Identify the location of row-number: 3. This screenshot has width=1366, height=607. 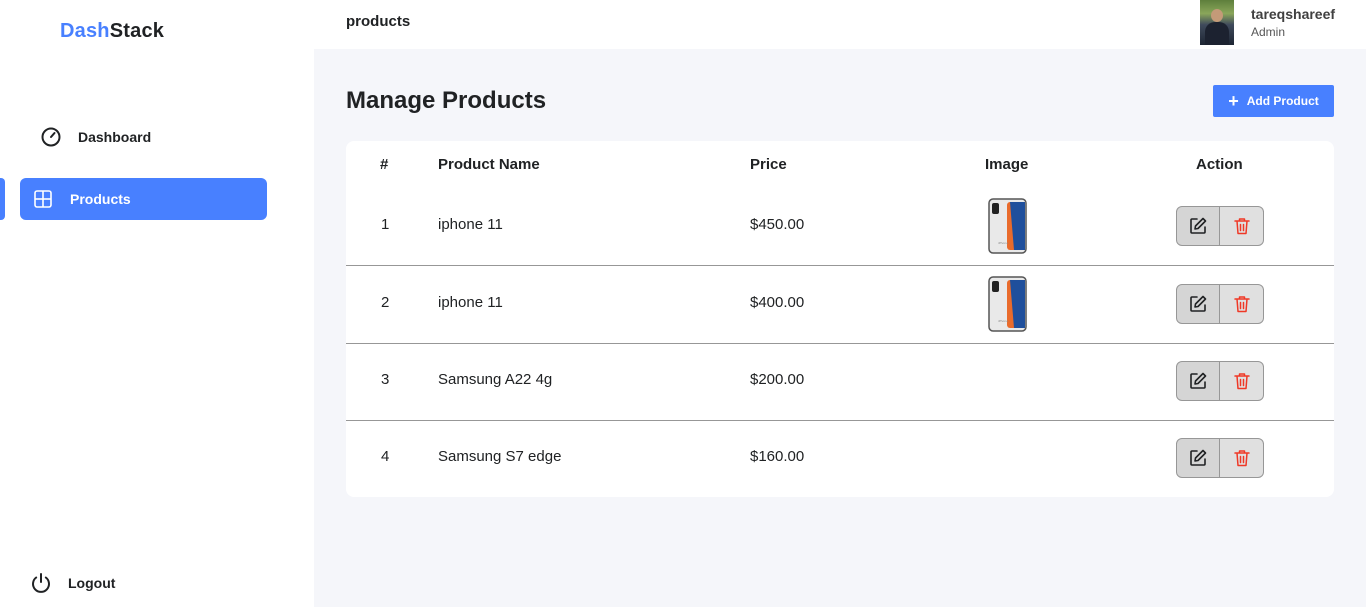
(385, 379).